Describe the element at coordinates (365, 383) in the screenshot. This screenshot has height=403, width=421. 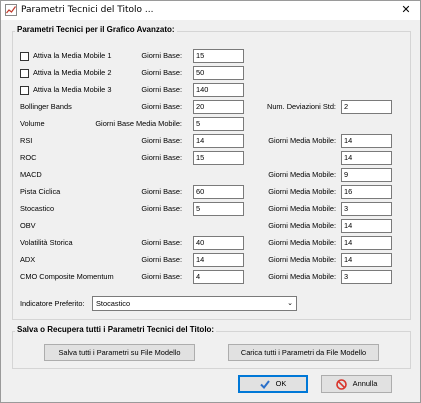
I see `cancel-label: Annulla` at that location.